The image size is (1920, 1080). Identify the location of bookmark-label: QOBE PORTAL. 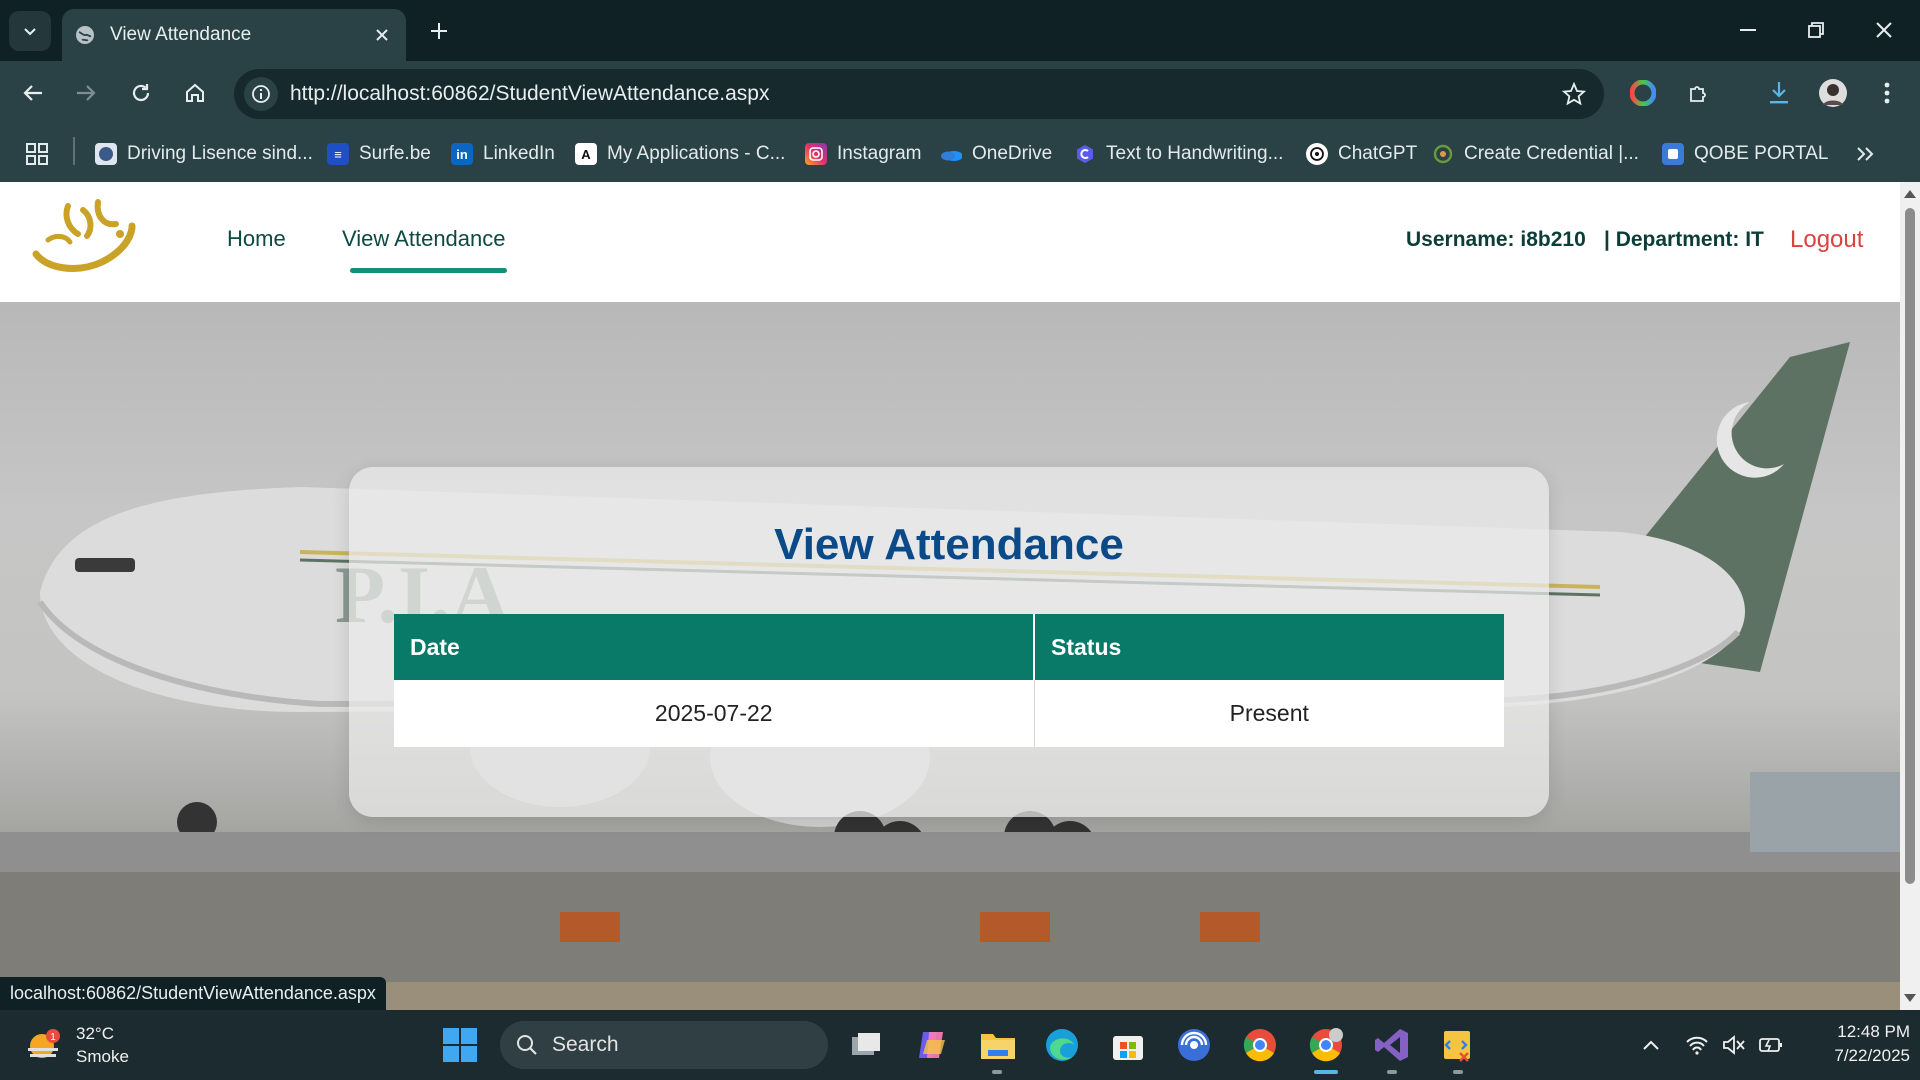
(1761, 153).